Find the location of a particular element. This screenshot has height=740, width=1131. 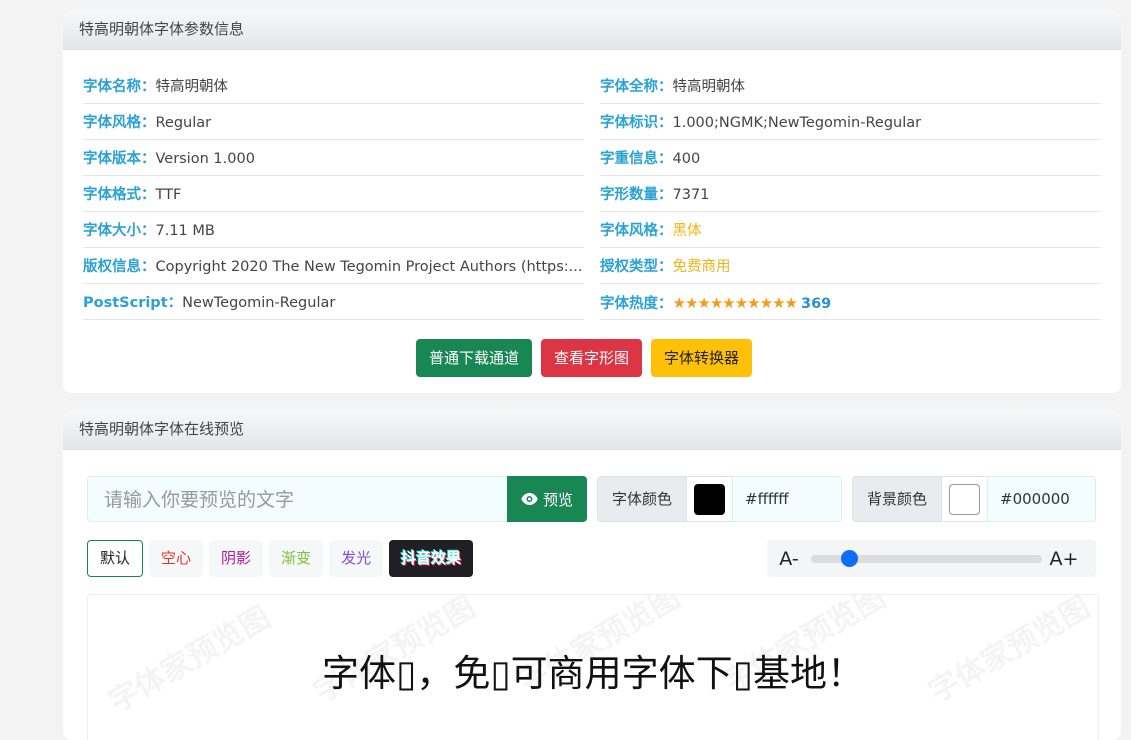

info-value: 1.000;NGMK;NewTegomin-Regular is located at coordinates (797, 123).